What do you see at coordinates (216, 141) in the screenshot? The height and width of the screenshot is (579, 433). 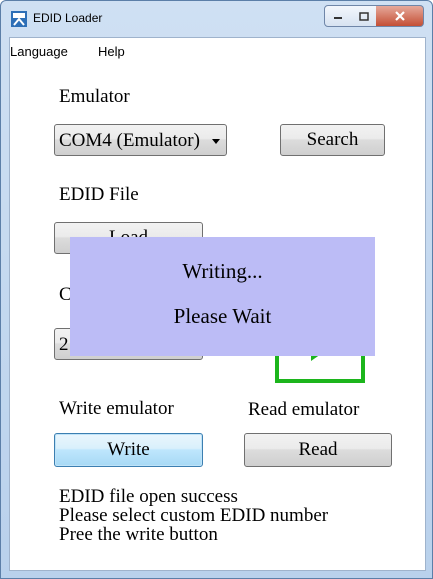 I see `chevron-down-icon` at bounding box center [216, 141].